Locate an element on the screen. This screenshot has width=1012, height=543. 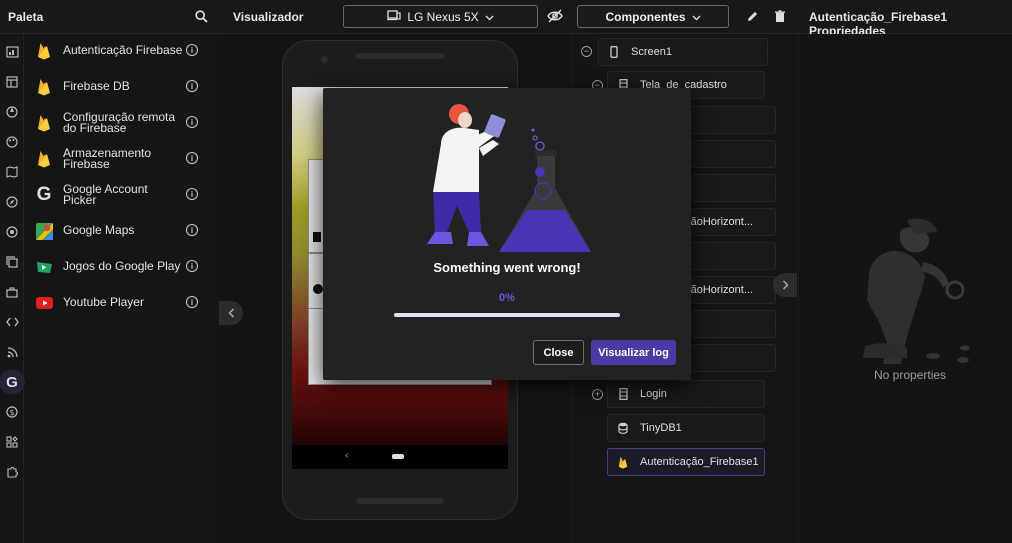
chevron-right-icon is located at coordinates (785, 285).